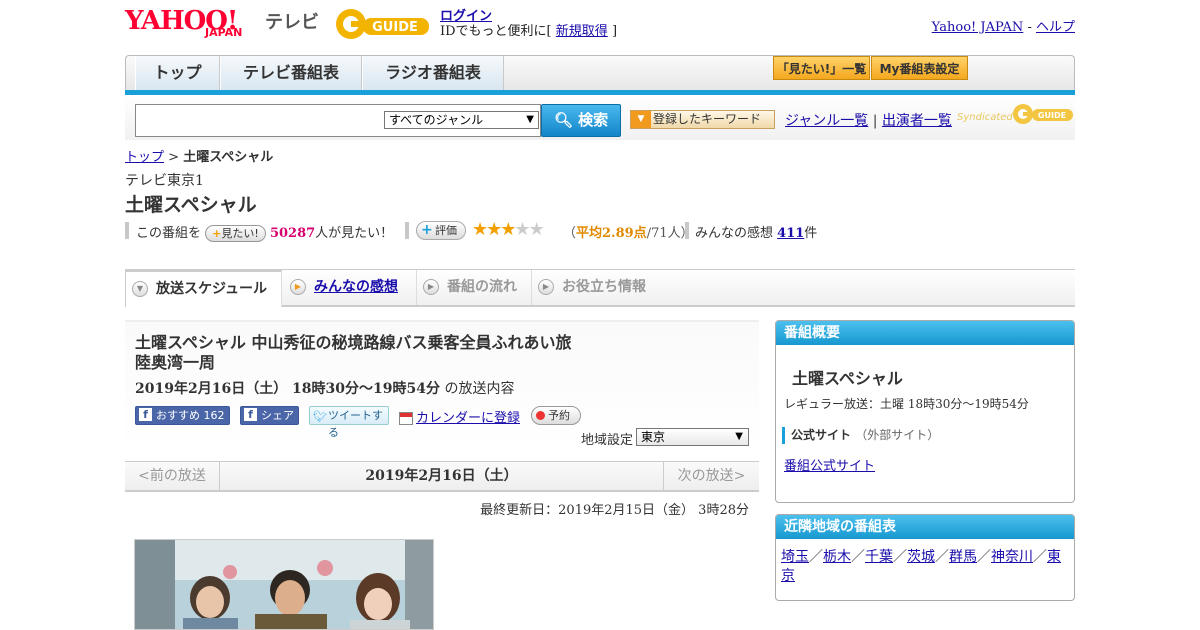  What do you see at coordinates (436, 120) in the screenshot?
I see `genre-select-value: すべてのジャンル` at bounding box center [436, 120].